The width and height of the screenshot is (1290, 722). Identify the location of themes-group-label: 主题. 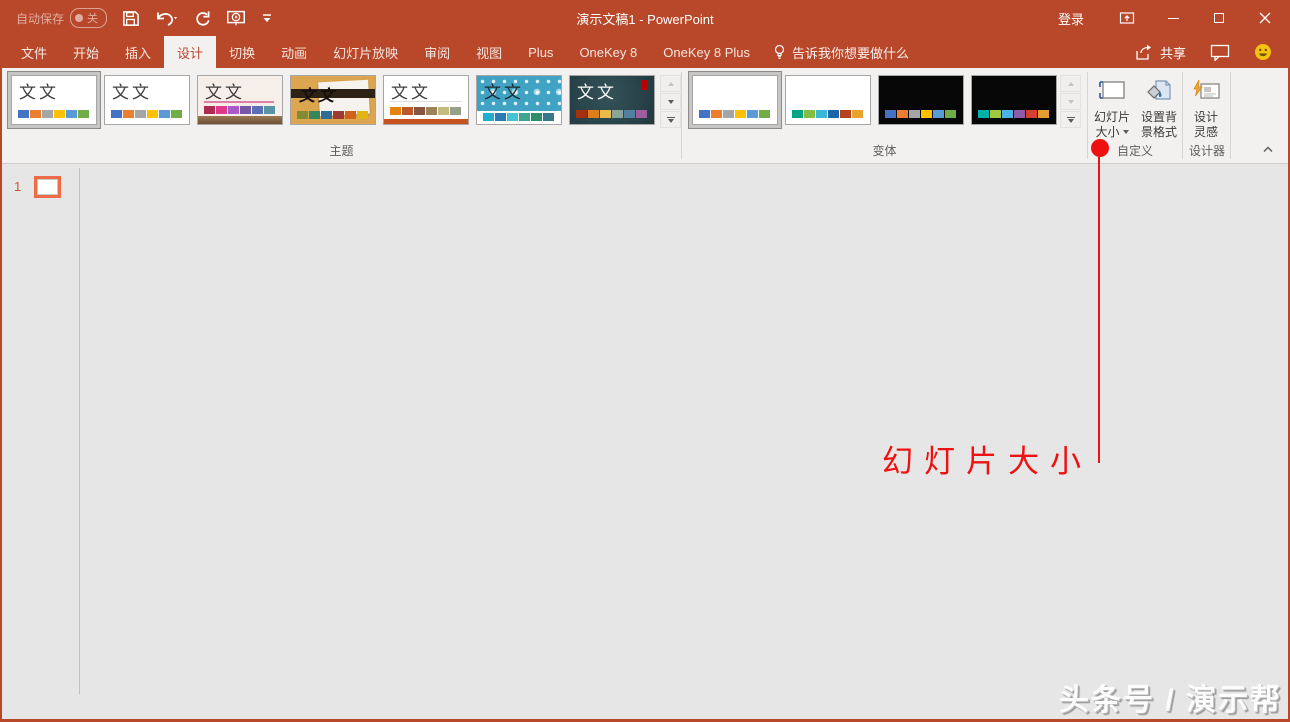
(341, 151).